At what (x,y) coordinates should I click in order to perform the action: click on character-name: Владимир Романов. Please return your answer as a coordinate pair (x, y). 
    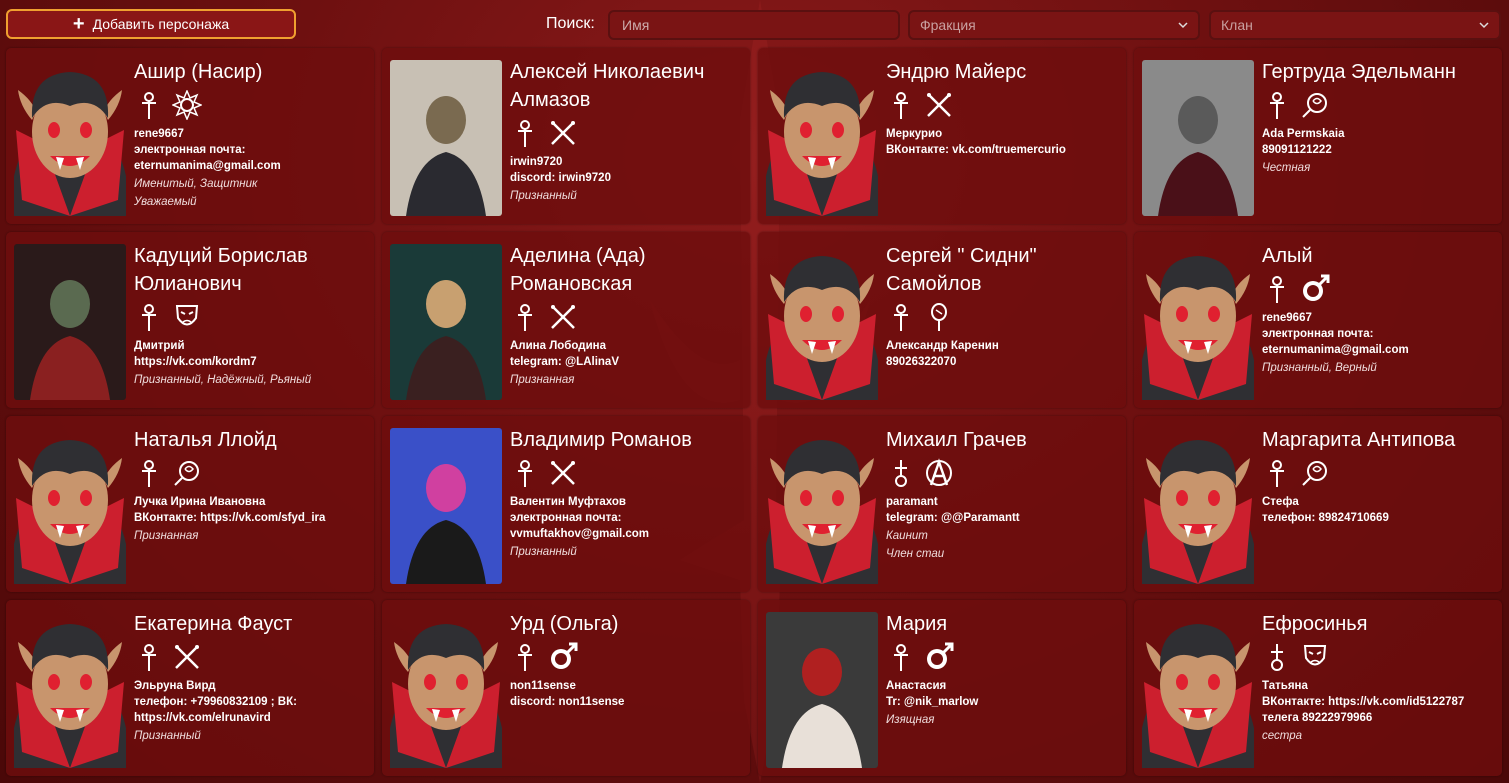
    Looking at the image, I should click on (627, 440).